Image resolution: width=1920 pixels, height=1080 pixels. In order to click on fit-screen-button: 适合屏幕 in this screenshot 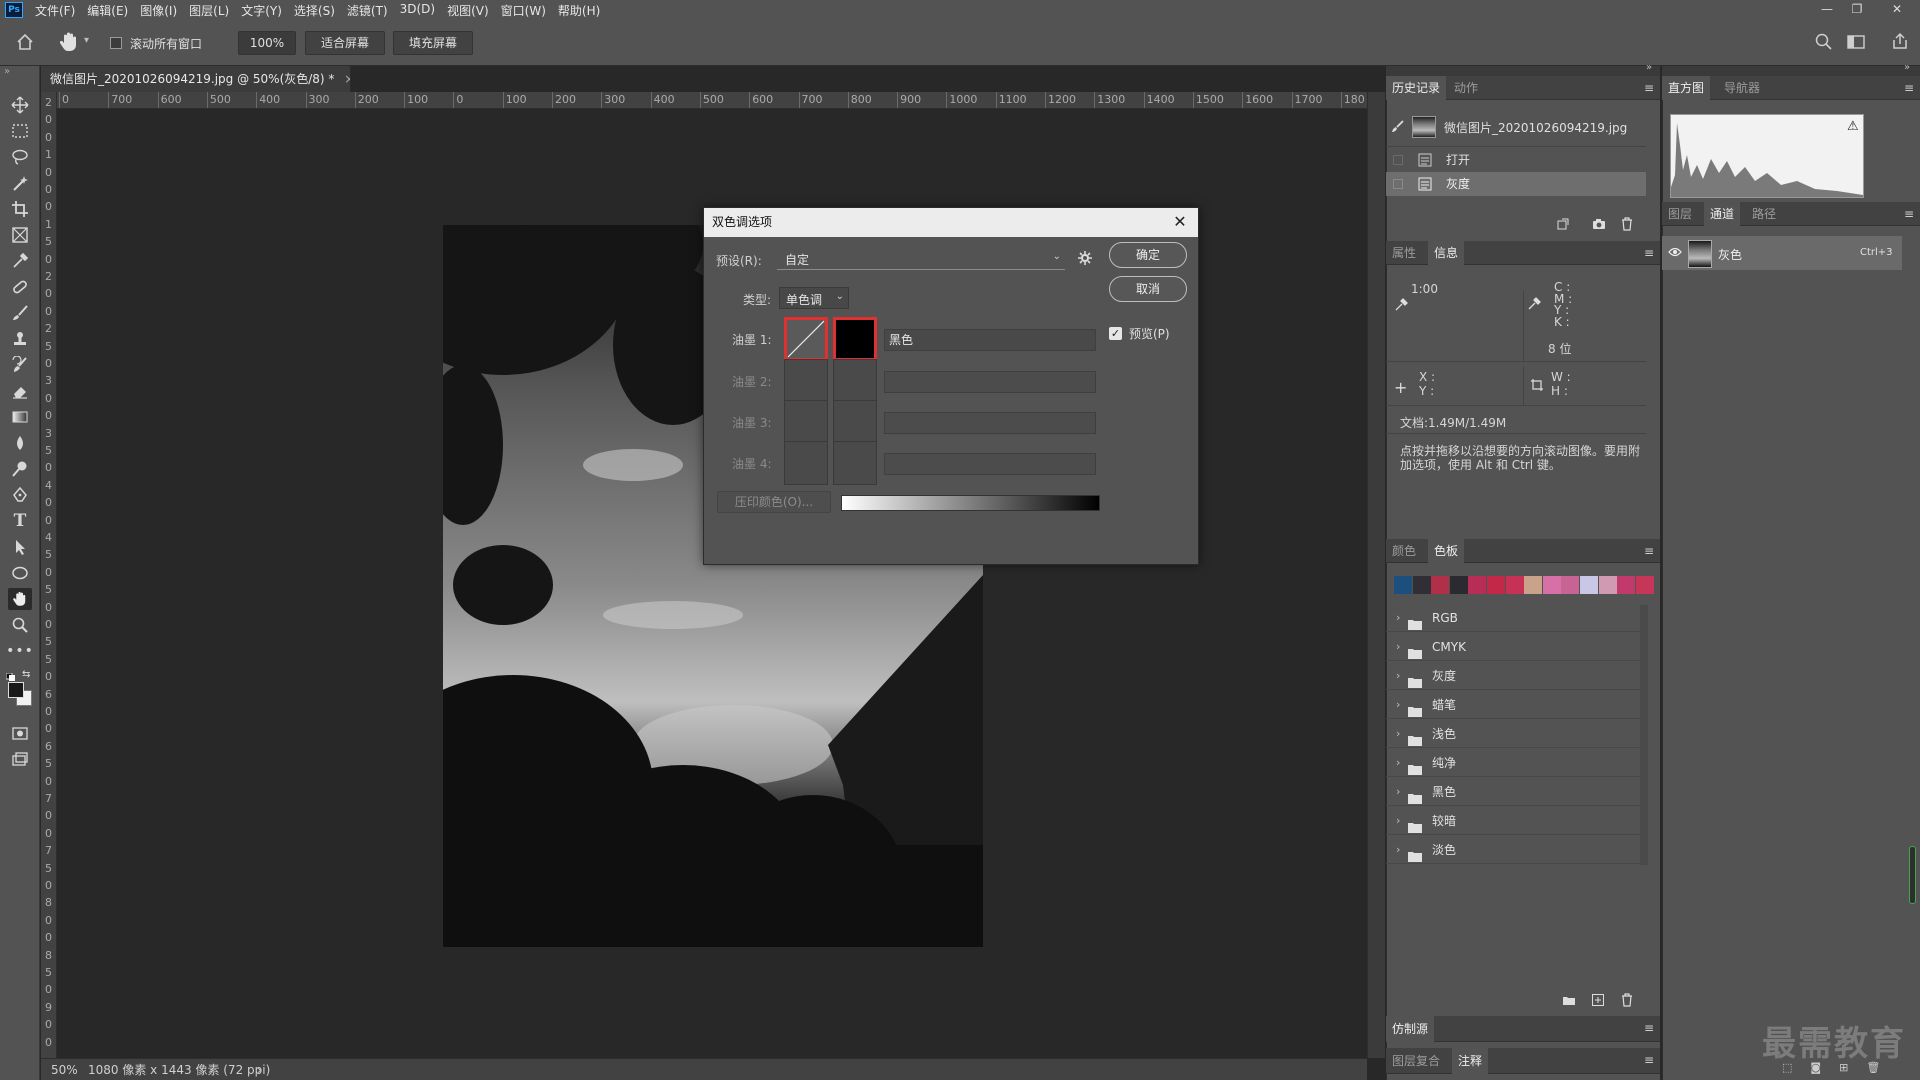, I will do `click(345, 43)`.